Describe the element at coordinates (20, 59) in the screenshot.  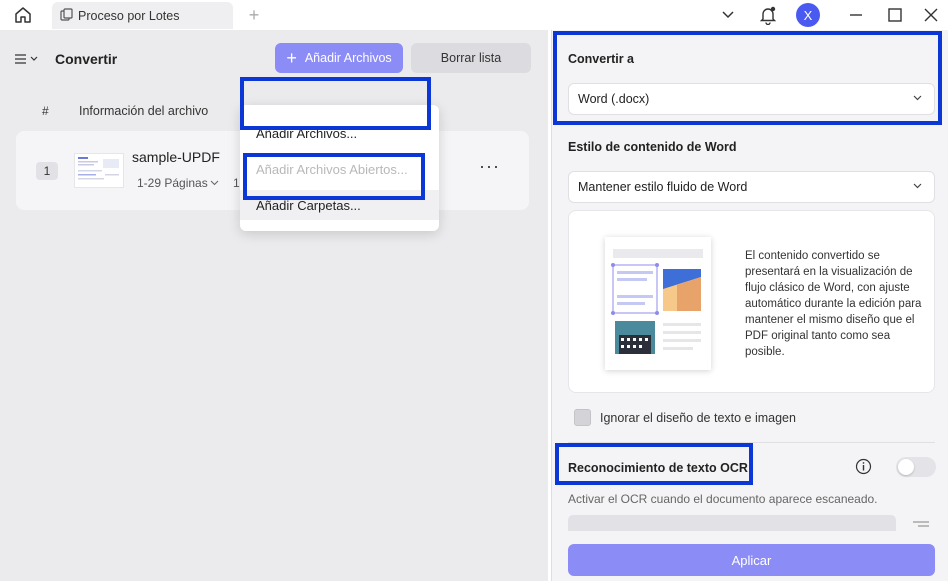
I see `menu-icon` at that location.